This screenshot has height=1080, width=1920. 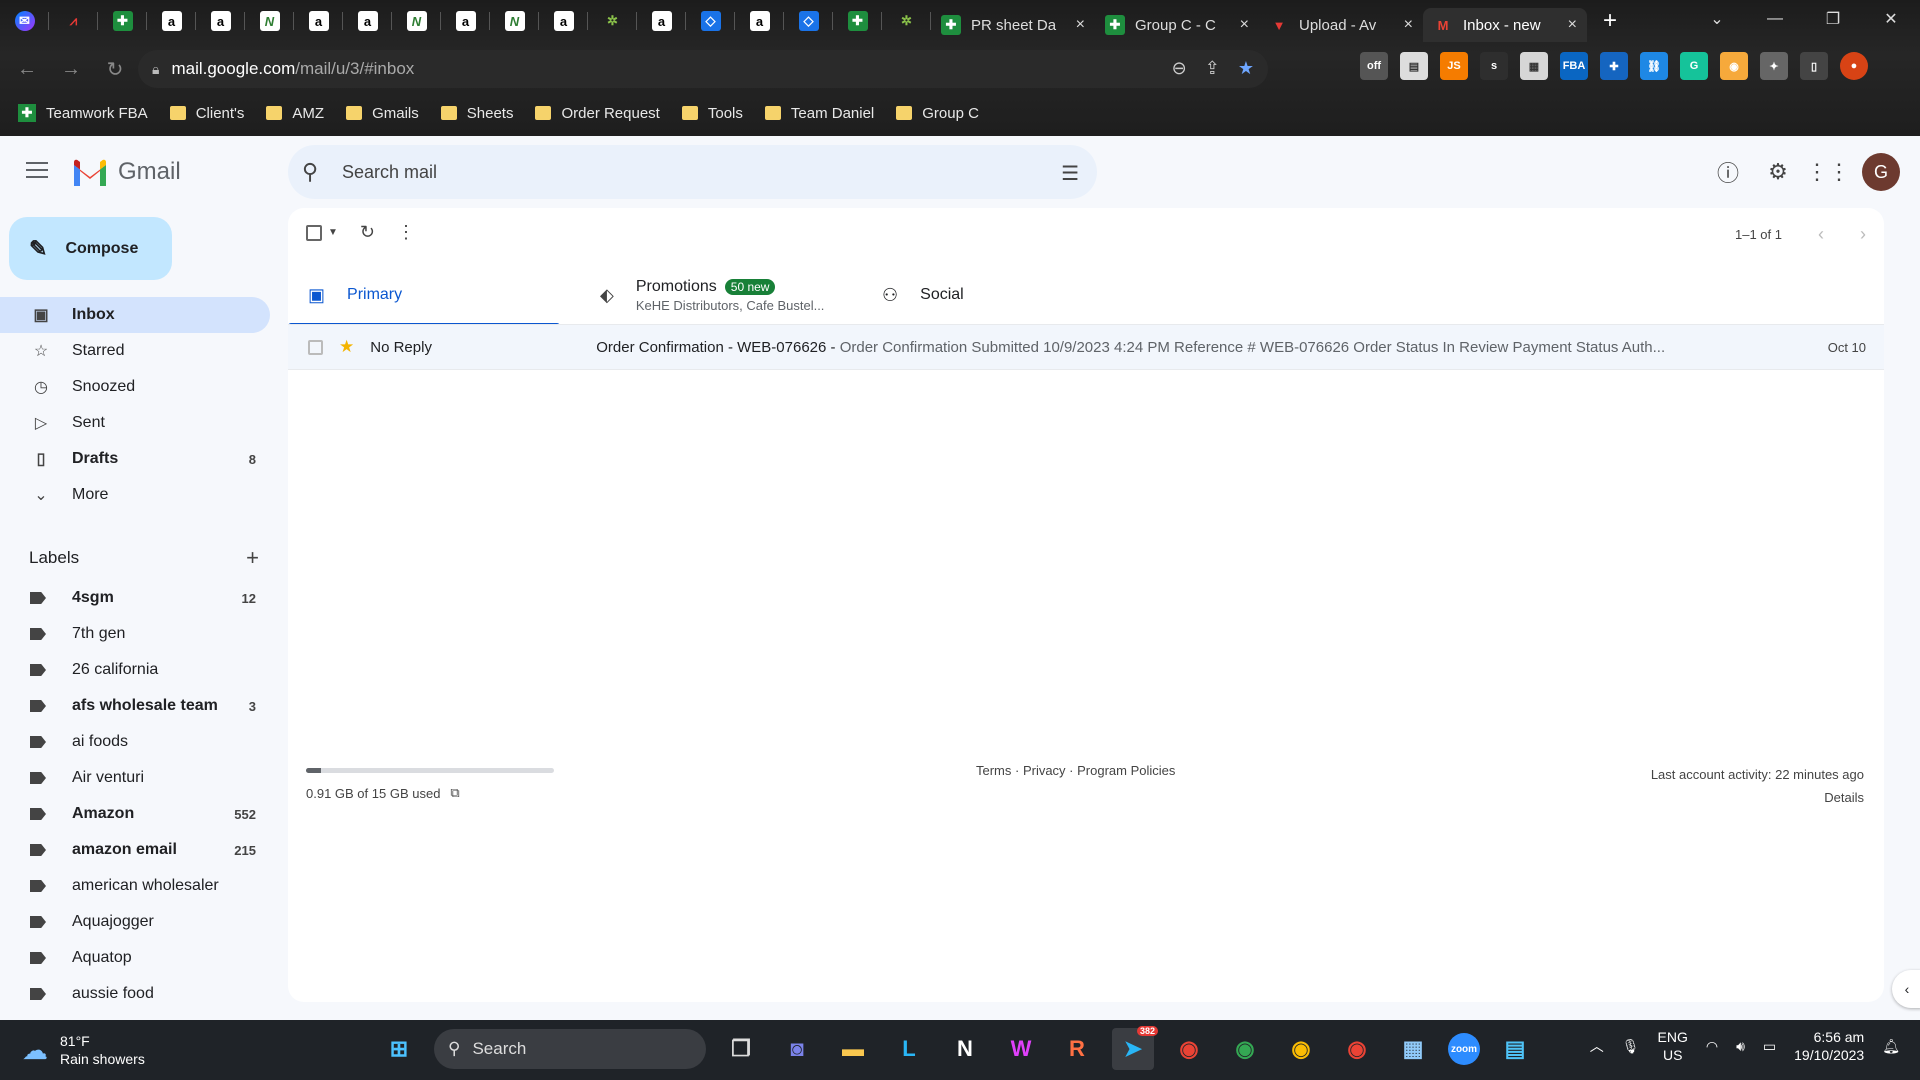 What do you see at coordinates (1775, 19) in the screenshot?
I see `minimize-icon: —` at bounding box center [1775, 19].